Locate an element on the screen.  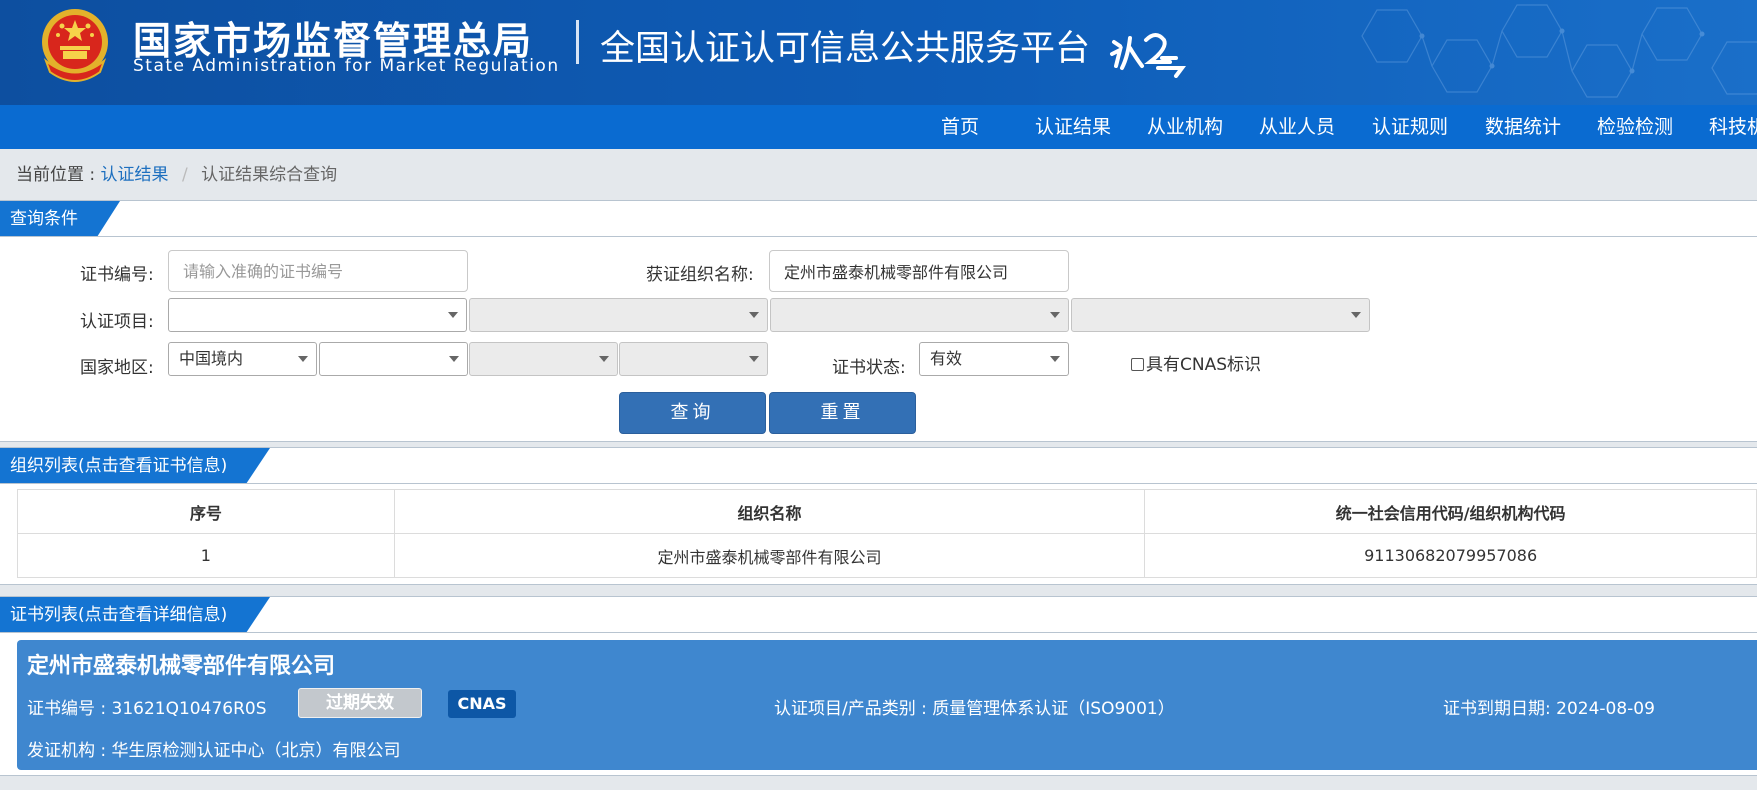
platform-title: 全国认证认可信息公共服务平台 is located at coordinates (845, 49).